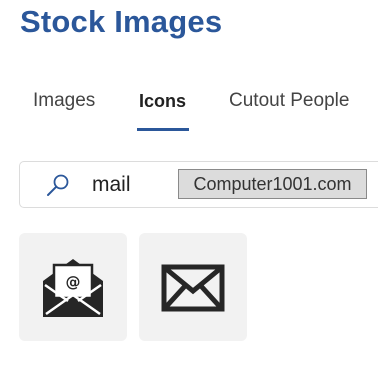  I want to click on open-envelope-at-sign-icon: @, so click(73, 288).